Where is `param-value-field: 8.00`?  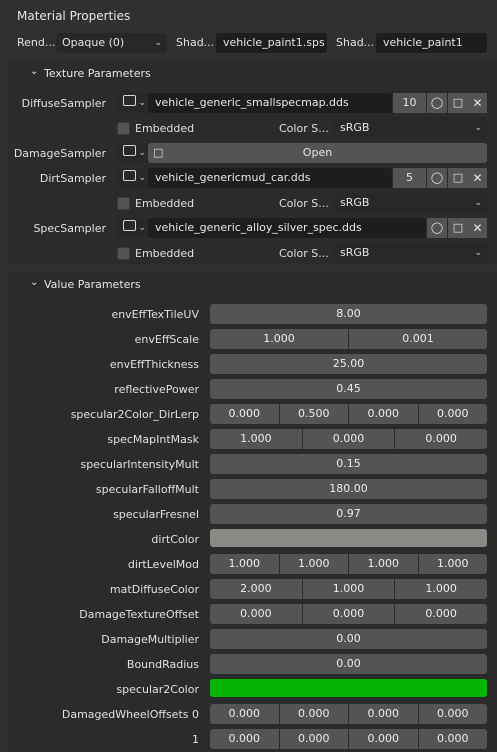
param-value-field: 8.00 is located at coordinates (348, 314).